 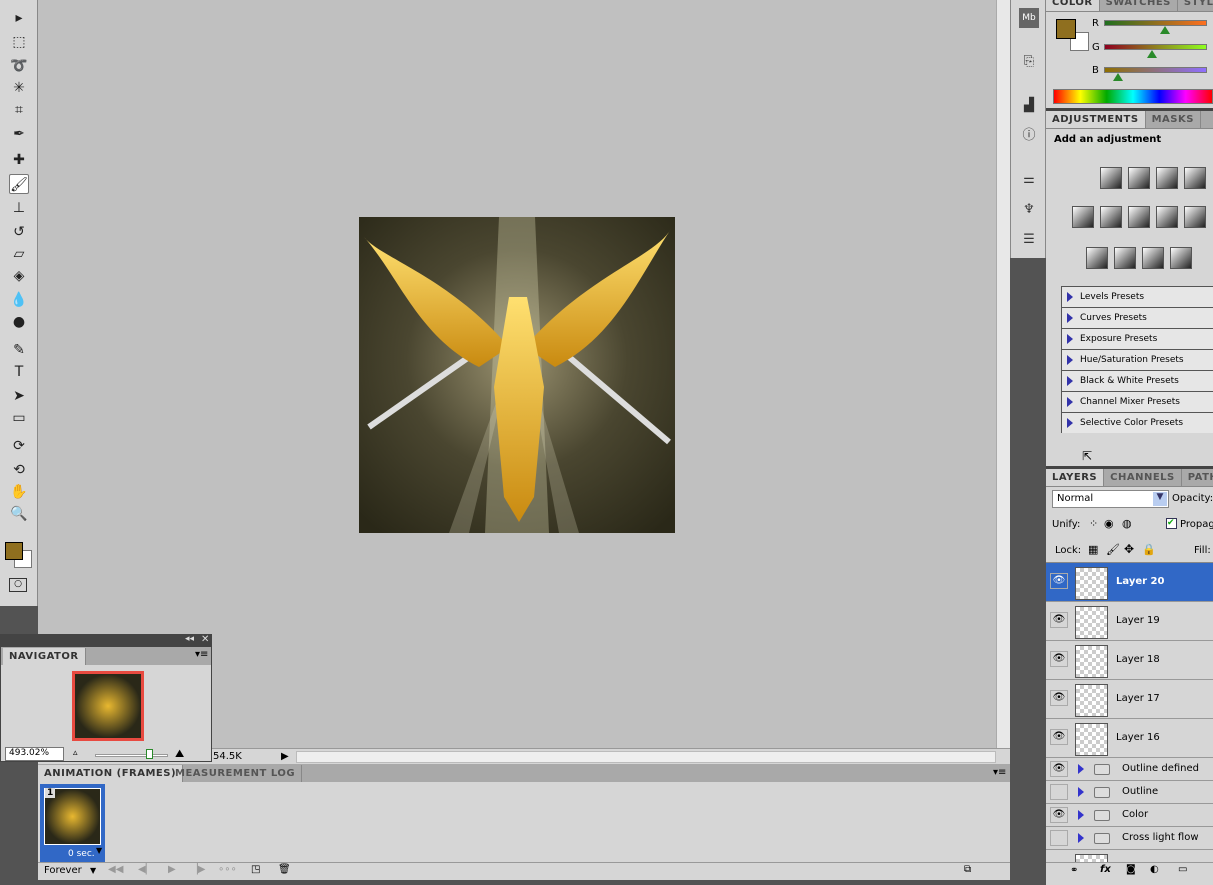 I want to click on clone-stamp-icon: ⊥, so click(x=19, y=208).